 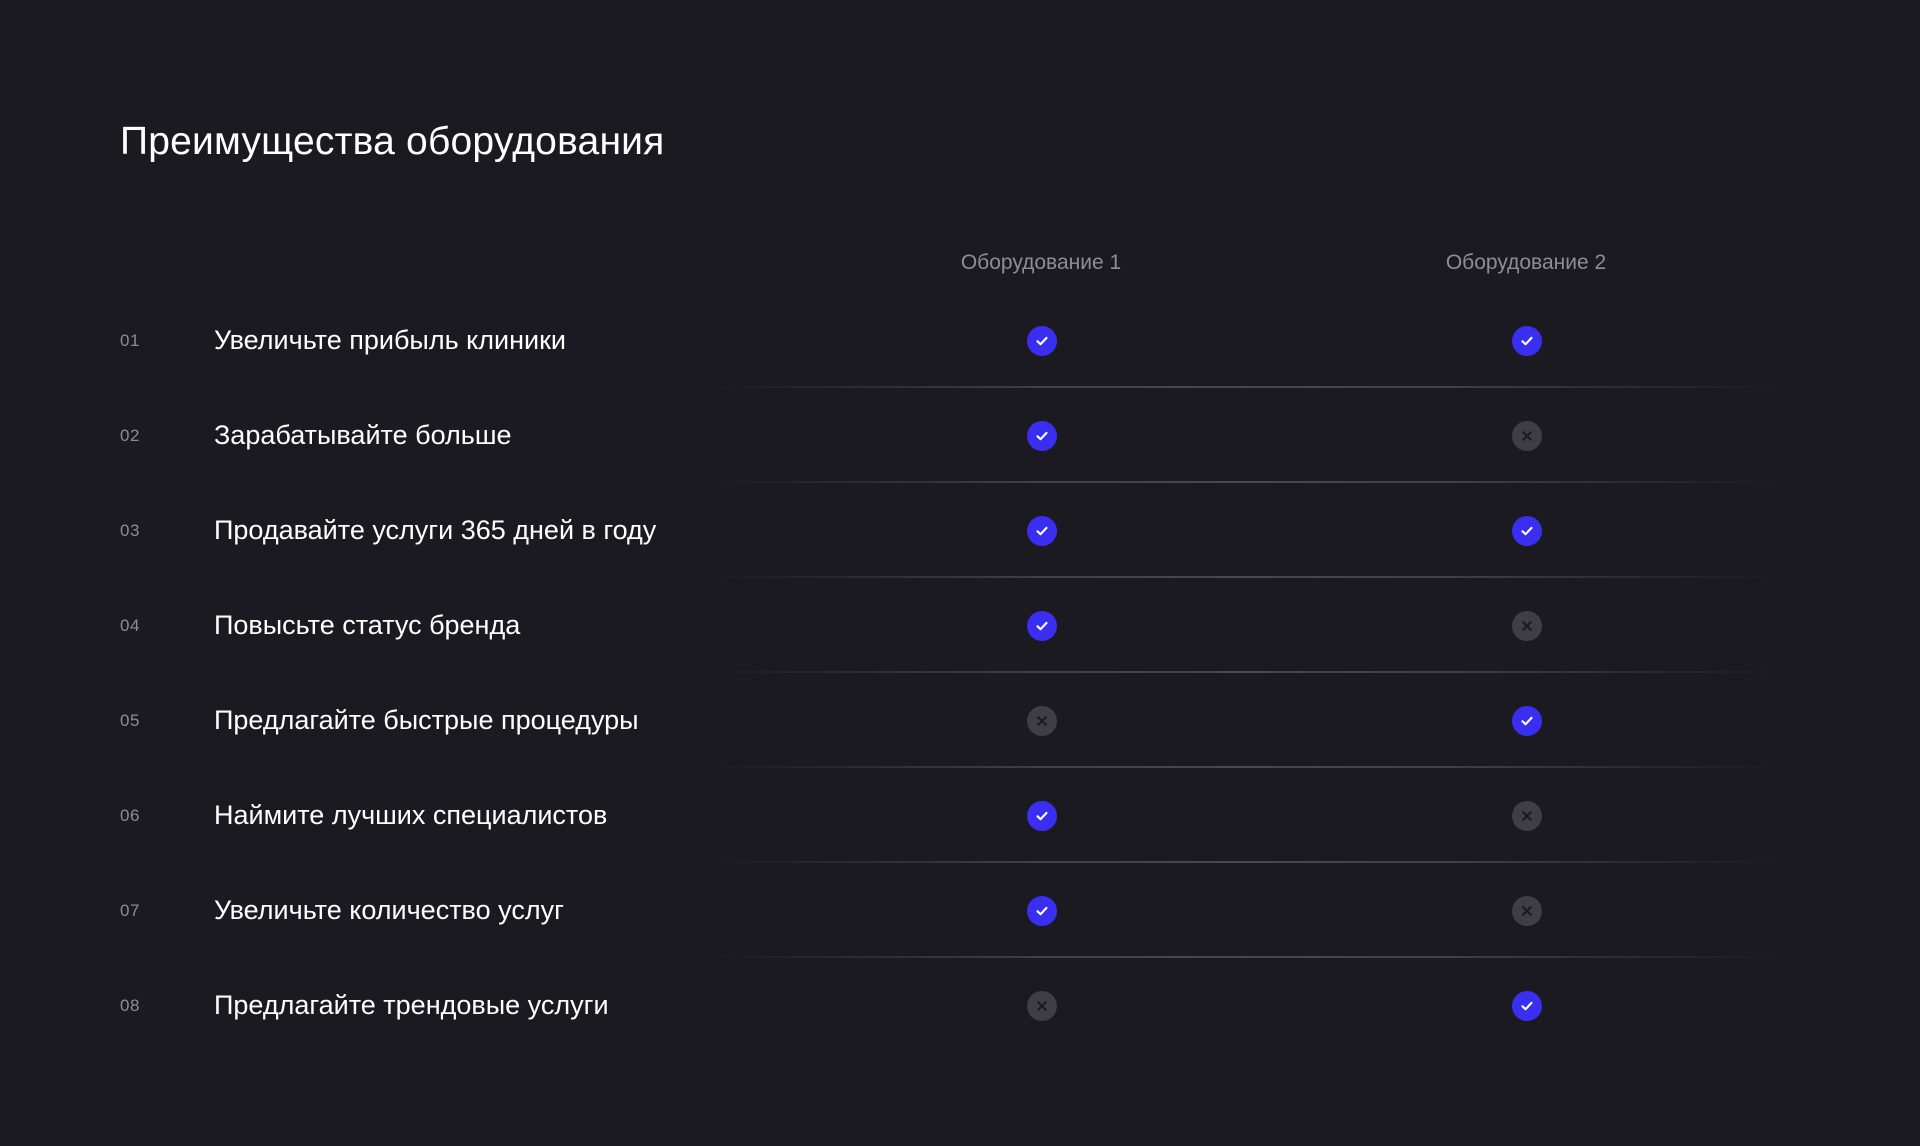 I want to click on row-label: Увеличьте прибыль клиники, so click(x=390, y=340).